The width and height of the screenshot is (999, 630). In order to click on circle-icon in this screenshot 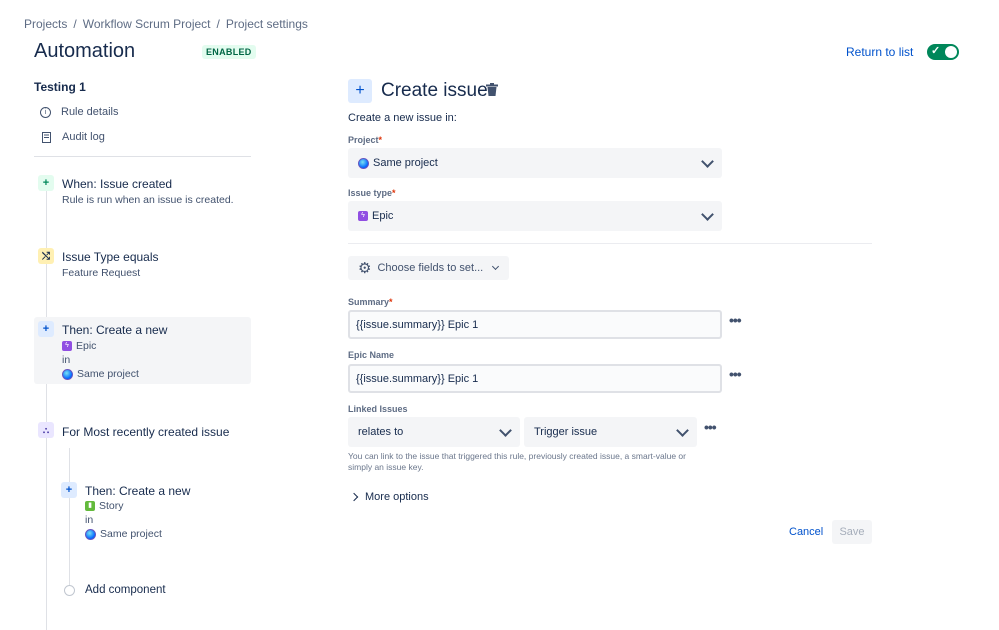, I will do `click(69, 590)`.